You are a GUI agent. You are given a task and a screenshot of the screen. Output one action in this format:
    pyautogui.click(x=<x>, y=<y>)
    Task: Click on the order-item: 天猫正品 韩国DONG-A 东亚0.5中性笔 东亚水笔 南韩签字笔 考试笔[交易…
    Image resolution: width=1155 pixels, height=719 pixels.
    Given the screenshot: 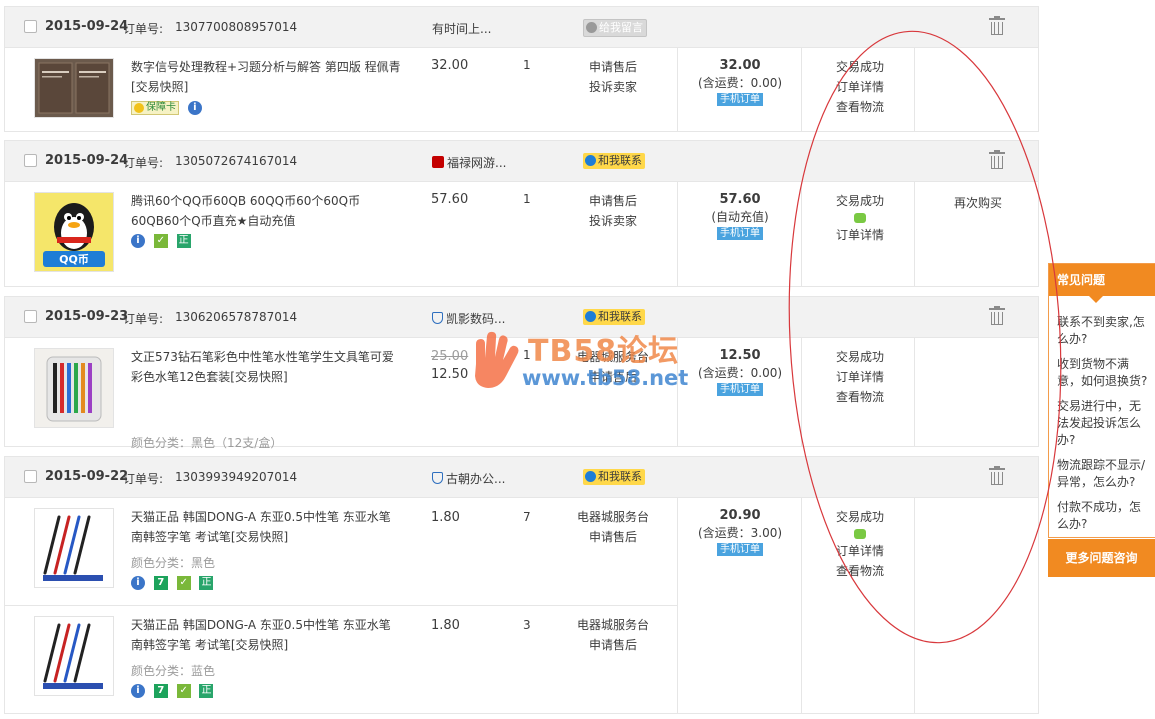 What is the action you would take?
    pyautogui.click(x=341, y=659)
    